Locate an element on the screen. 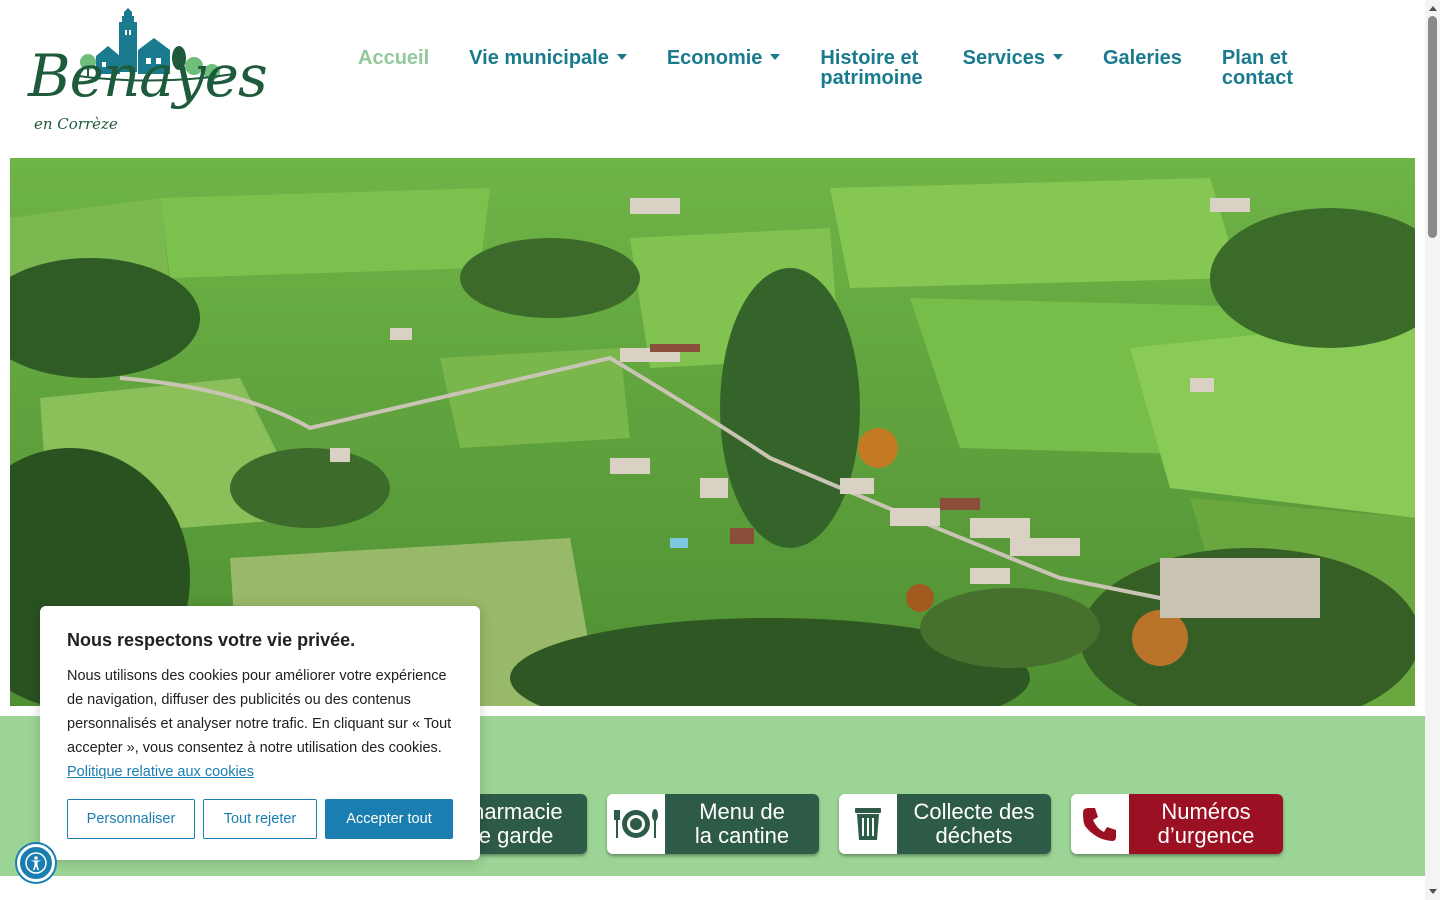 The width and height of the screenshot is (1440, 900). nav-item-services: Services is located at coordinates (1013, 68).